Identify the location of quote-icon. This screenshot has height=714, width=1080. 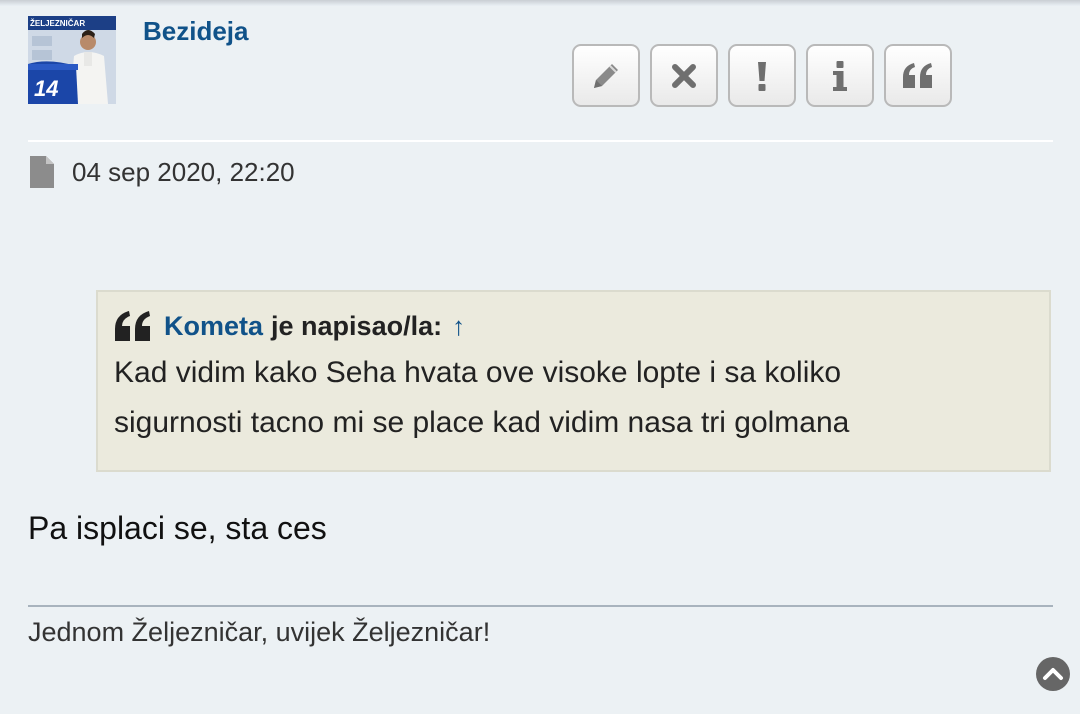
(917, 75).